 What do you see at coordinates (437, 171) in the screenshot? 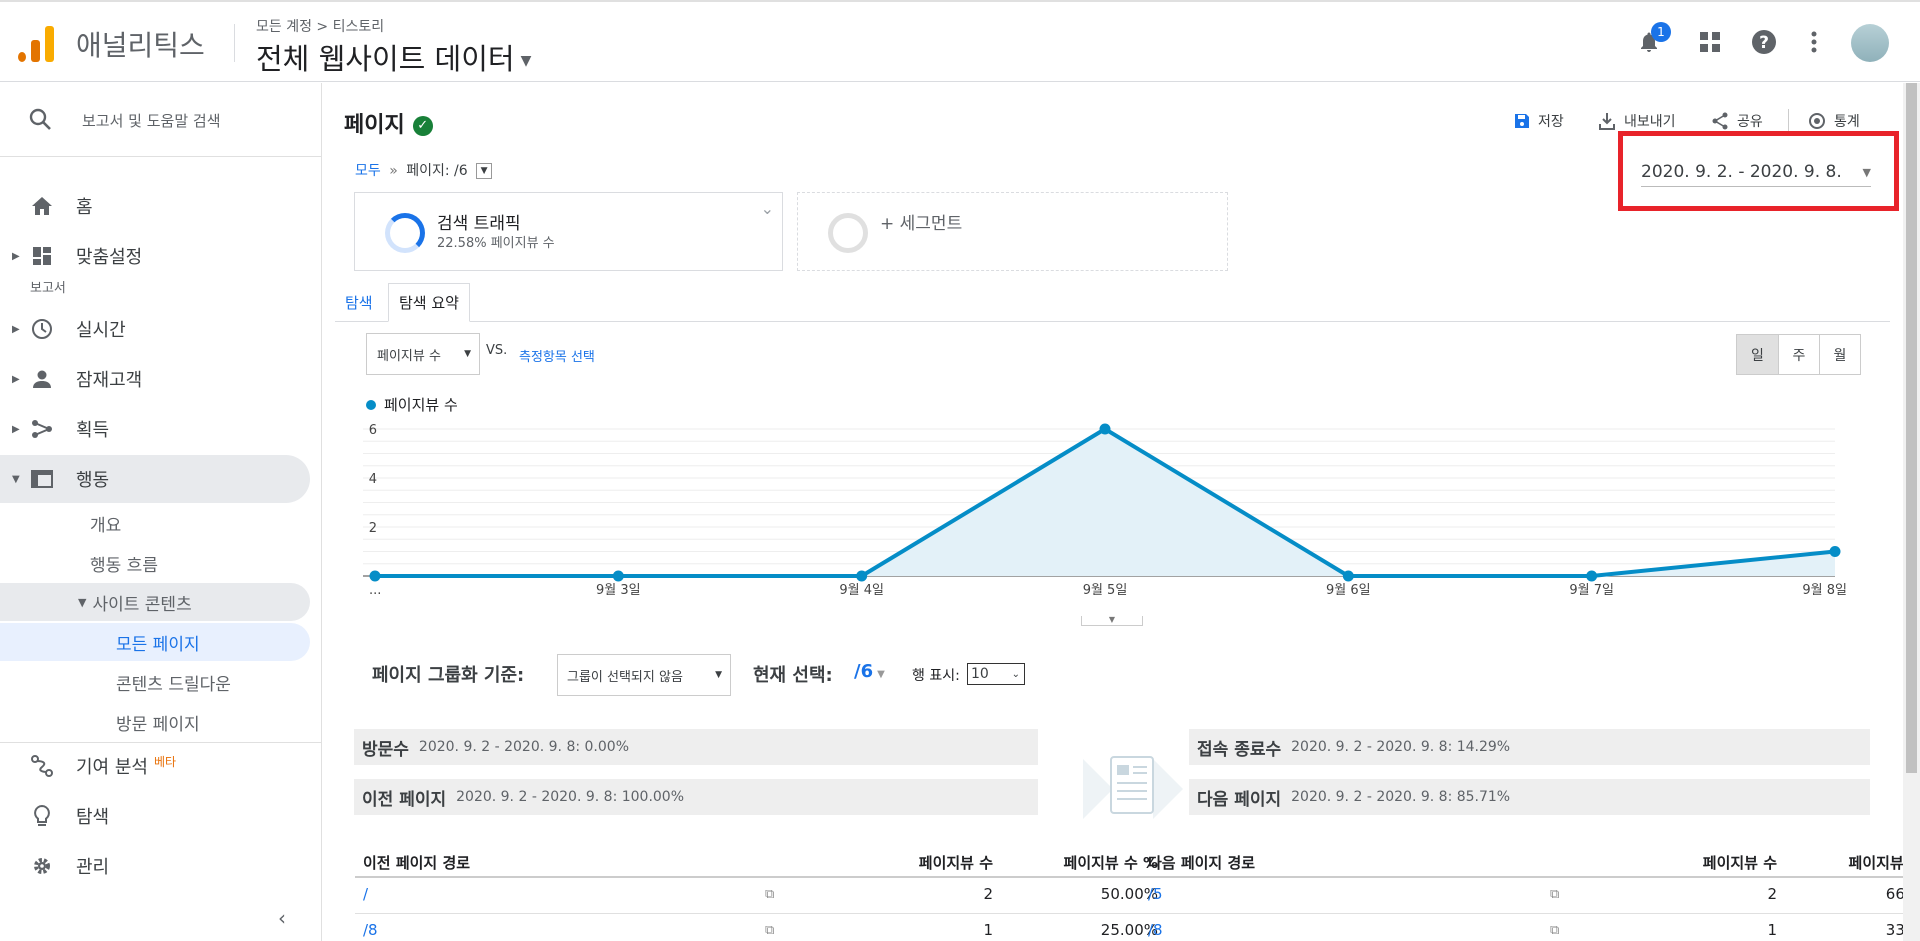
I see `breadcrumb-page: 페이지: /6` at bounding box center [437, 171].